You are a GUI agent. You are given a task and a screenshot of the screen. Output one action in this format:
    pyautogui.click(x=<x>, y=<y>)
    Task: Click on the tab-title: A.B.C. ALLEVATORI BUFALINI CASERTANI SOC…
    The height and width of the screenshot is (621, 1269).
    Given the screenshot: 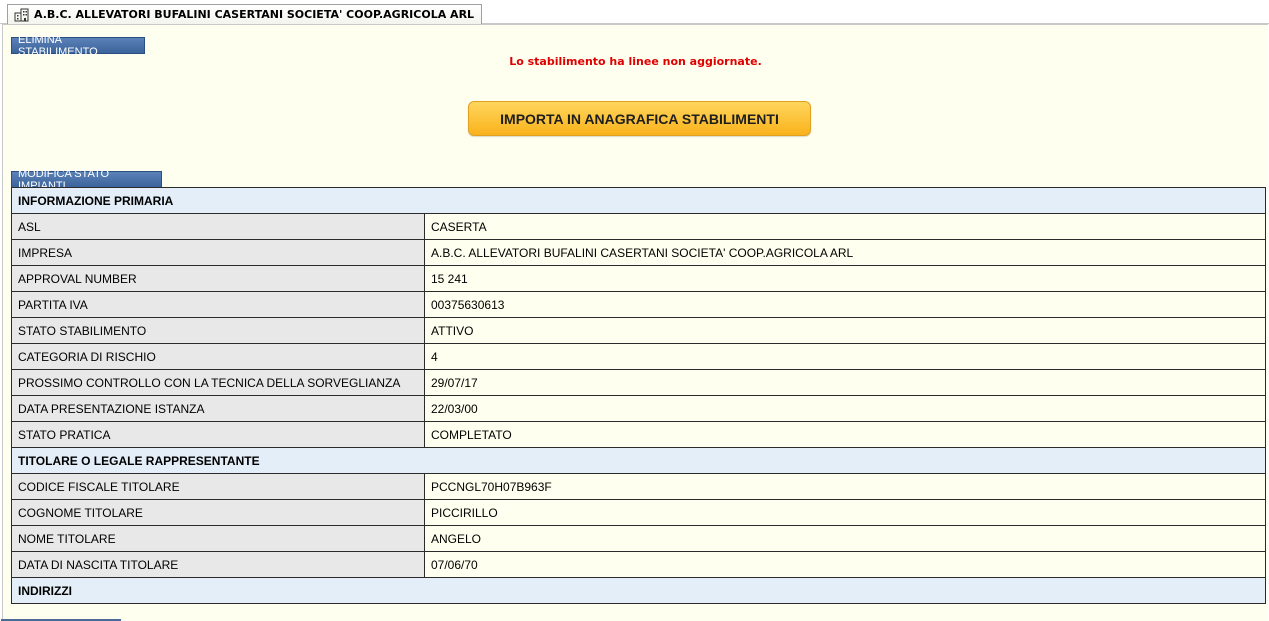 What is the action you would take?
    pyautogui.click(x=254, y=14)
    